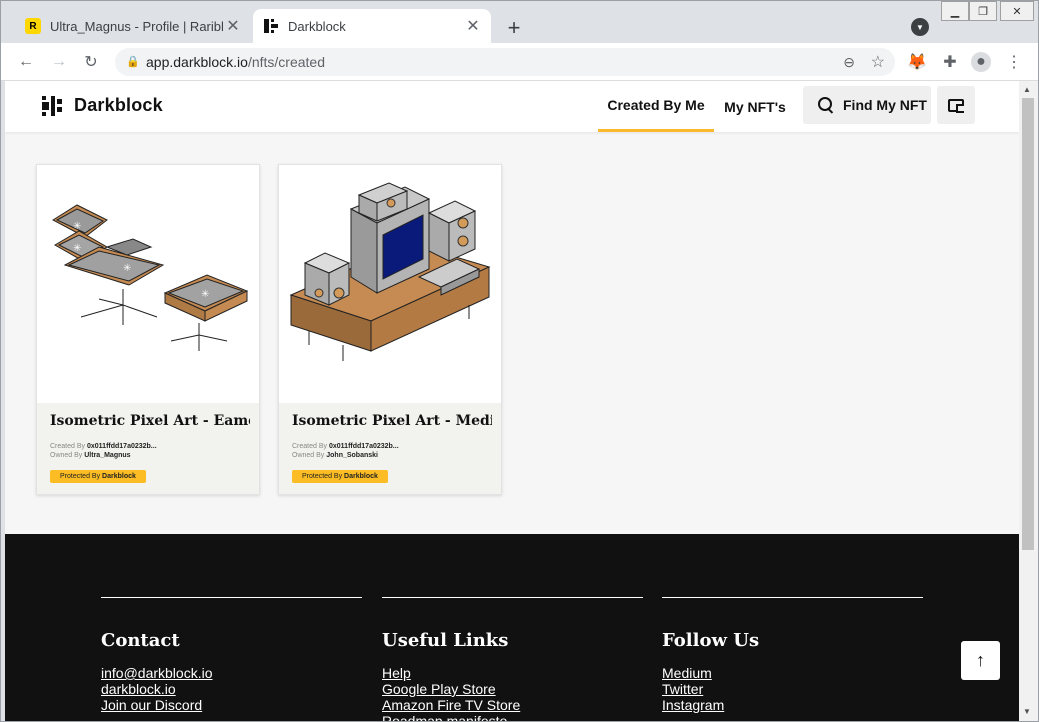 The width and height of the screenshot is (1039, 722). Describe the element at coordinates (90, 455) in the screenshot. I see `owned-by: Owned By Ultra_Magnus` at that location.